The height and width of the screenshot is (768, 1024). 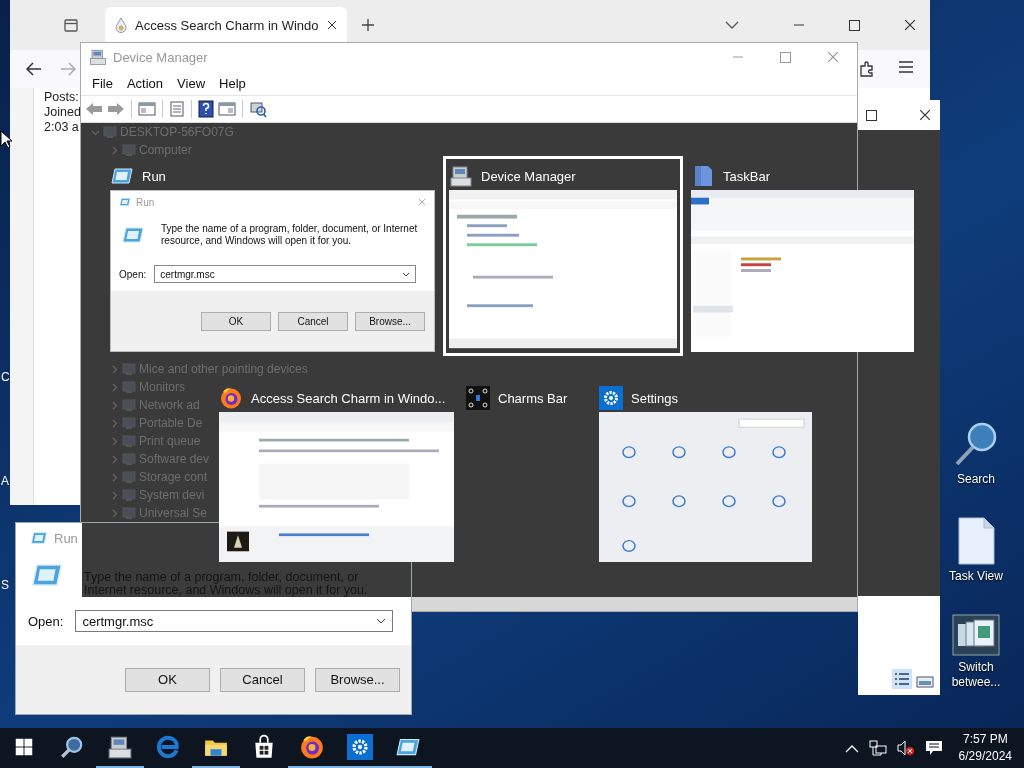 I want to click on tab-list-icon, so click(x=71, y=25).